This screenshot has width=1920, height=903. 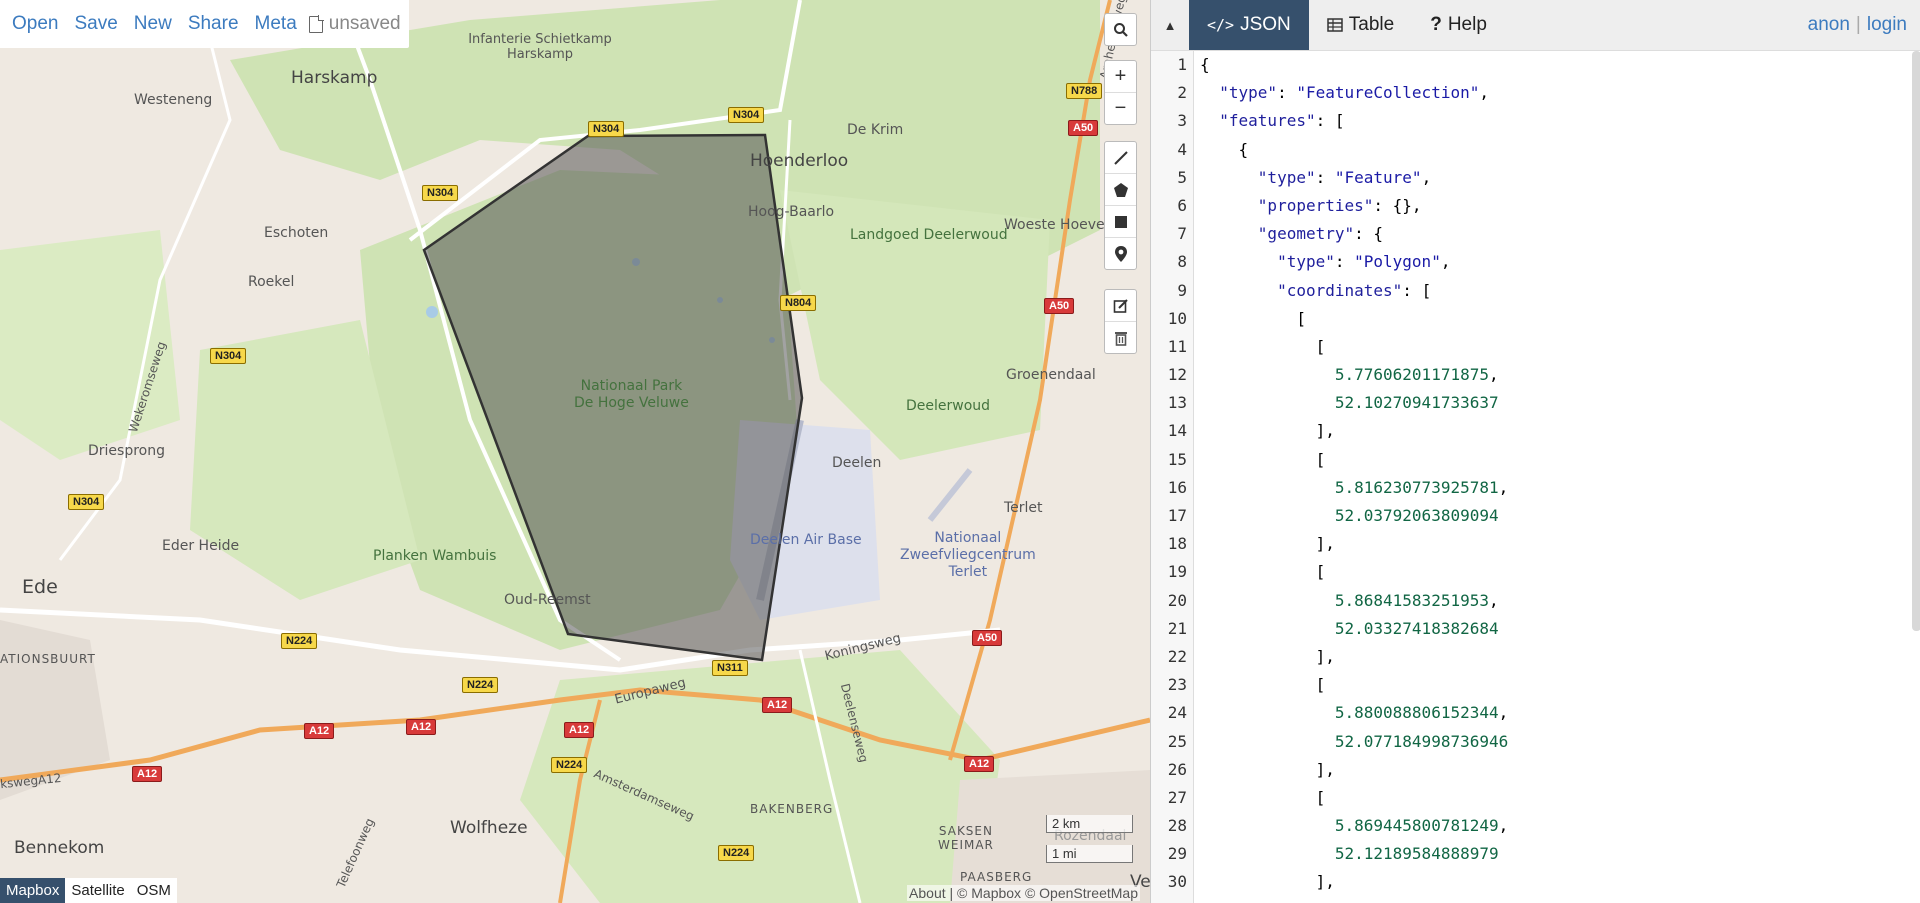 What do you see at coordinates (1371, 24) in the screenshot?
I see `tab-table-label: Table` at bounding box center [1371, 24].